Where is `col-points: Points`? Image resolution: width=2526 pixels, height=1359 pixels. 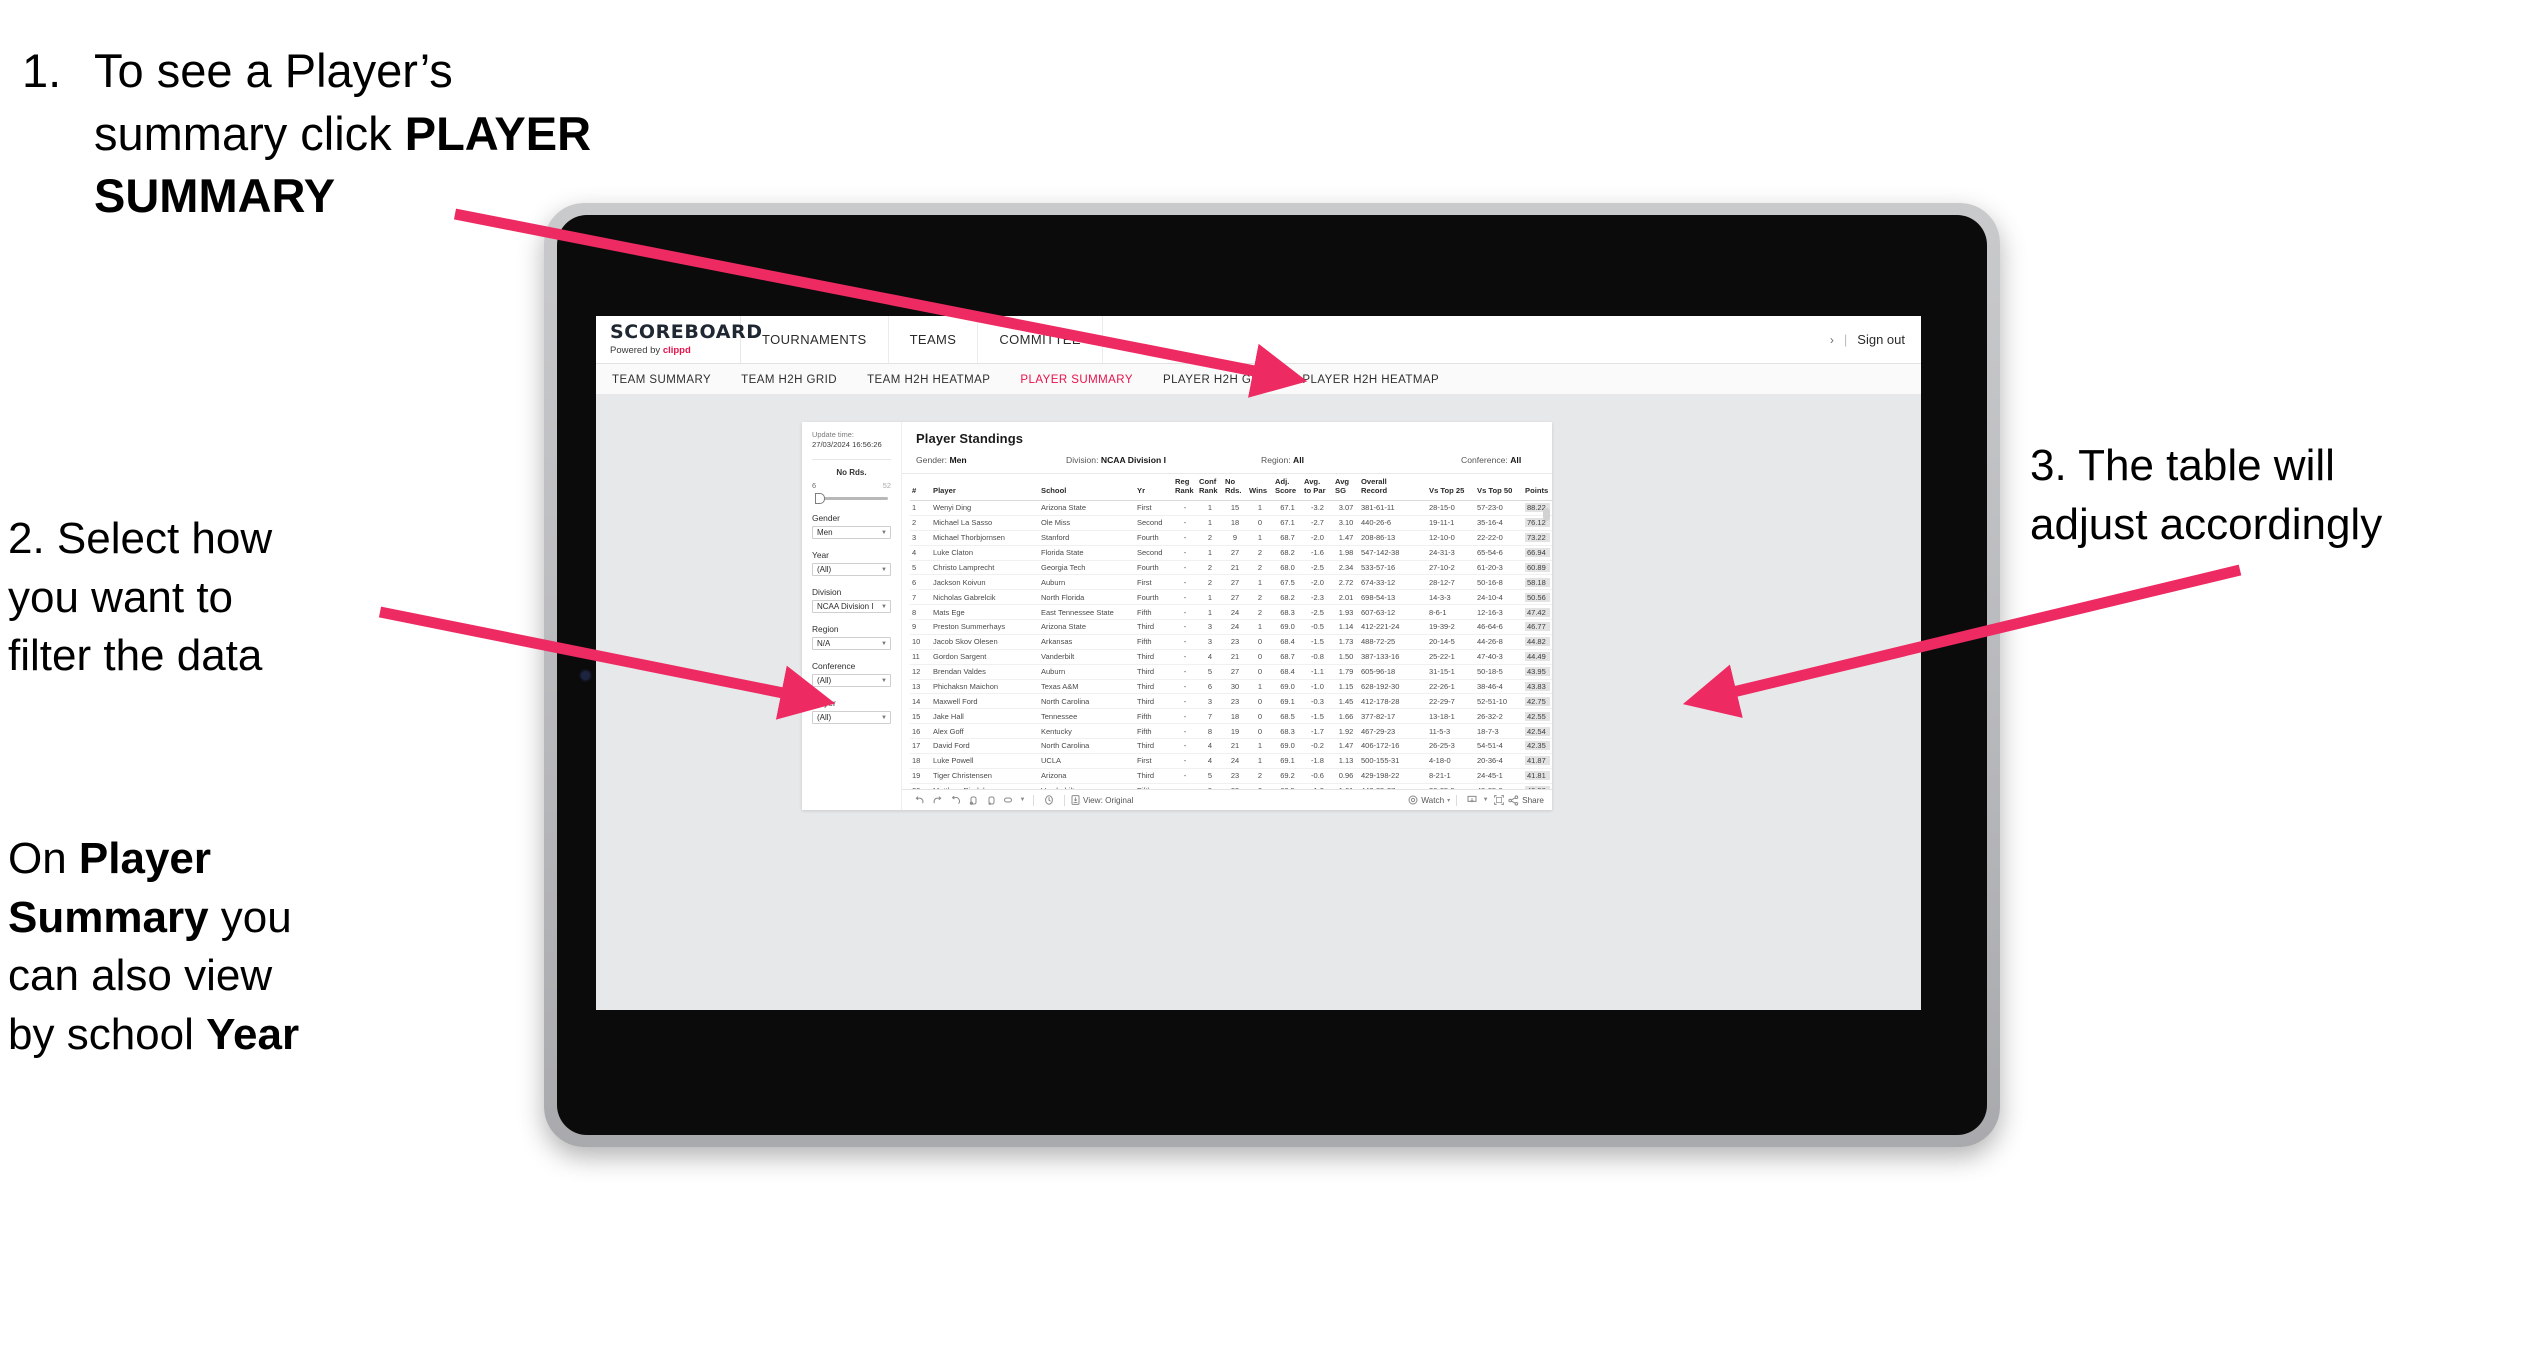 col-points: Points is located at coordinates (1537, 487).